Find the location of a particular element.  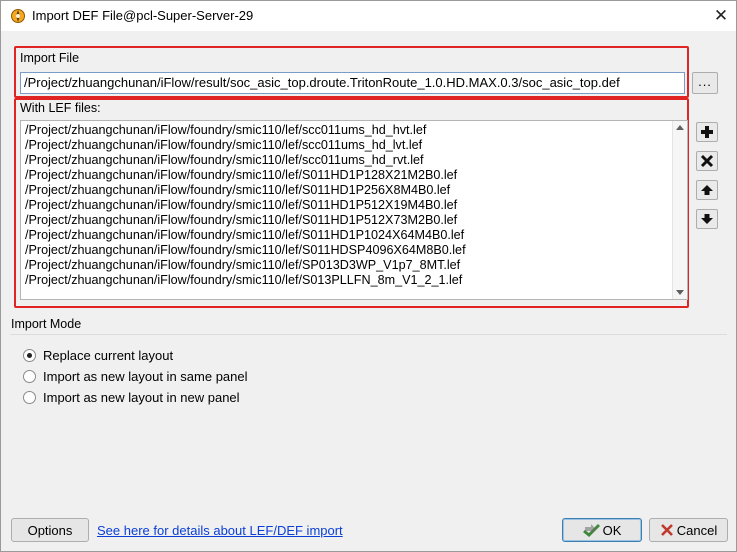

close-icon: ✕ is located at coordinates (721, 15).